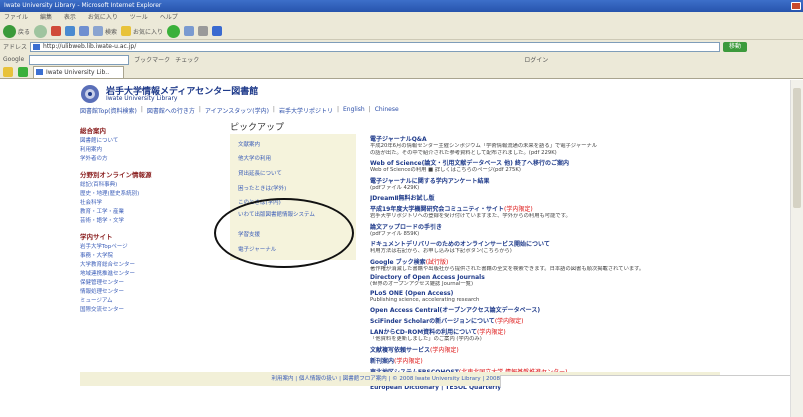 The height and width of the screenshot is (417, 803). Describe the element at coordinates (154, 274) in the screenshot. I see `sidebar-item-regional-center: 地域連携推進センター` at that location.